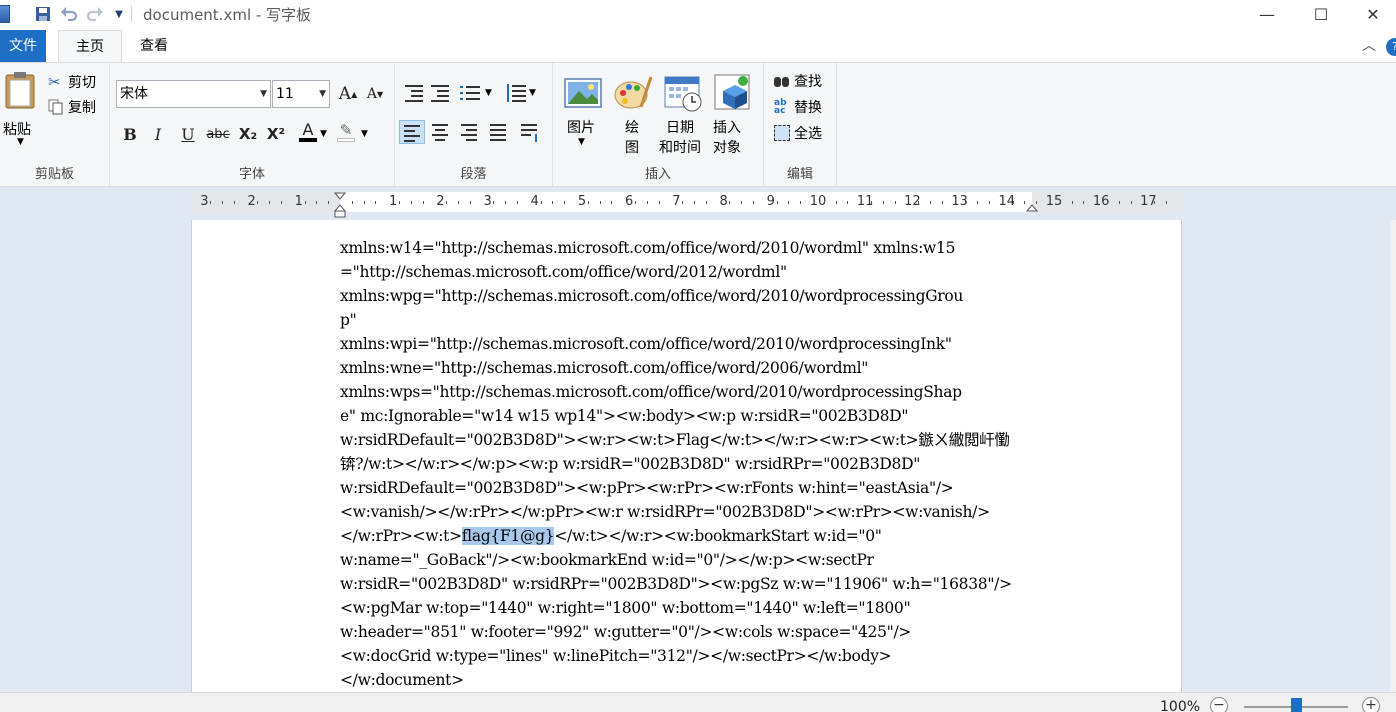 This screenshot has height=712, width=1396. What do you see at coordinates (193, 94) in the screenshot?
I see `font-family-combo: 宋体 ▼` at bounding box center [193, 94].